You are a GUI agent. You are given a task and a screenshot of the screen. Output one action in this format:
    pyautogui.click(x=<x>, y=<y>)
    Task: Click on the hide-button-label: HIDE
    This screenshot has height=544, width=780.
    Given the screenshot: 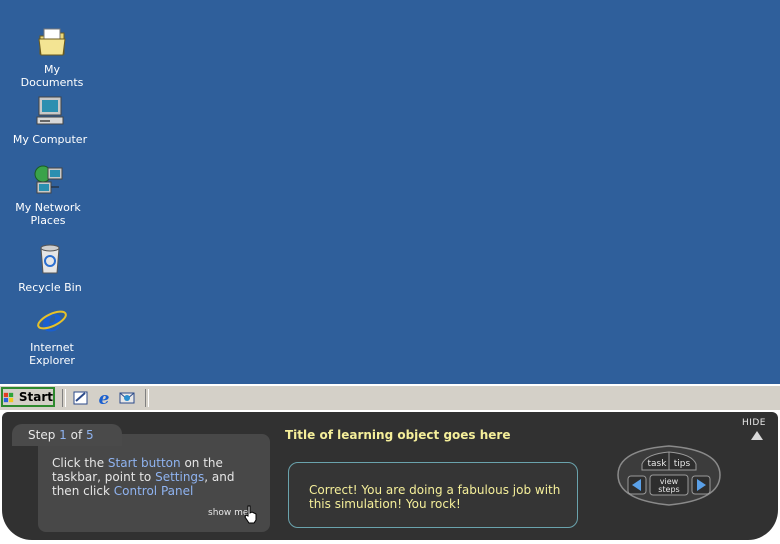 What is the action you would take?
    pyautogui.click(x=754, y=423)
    